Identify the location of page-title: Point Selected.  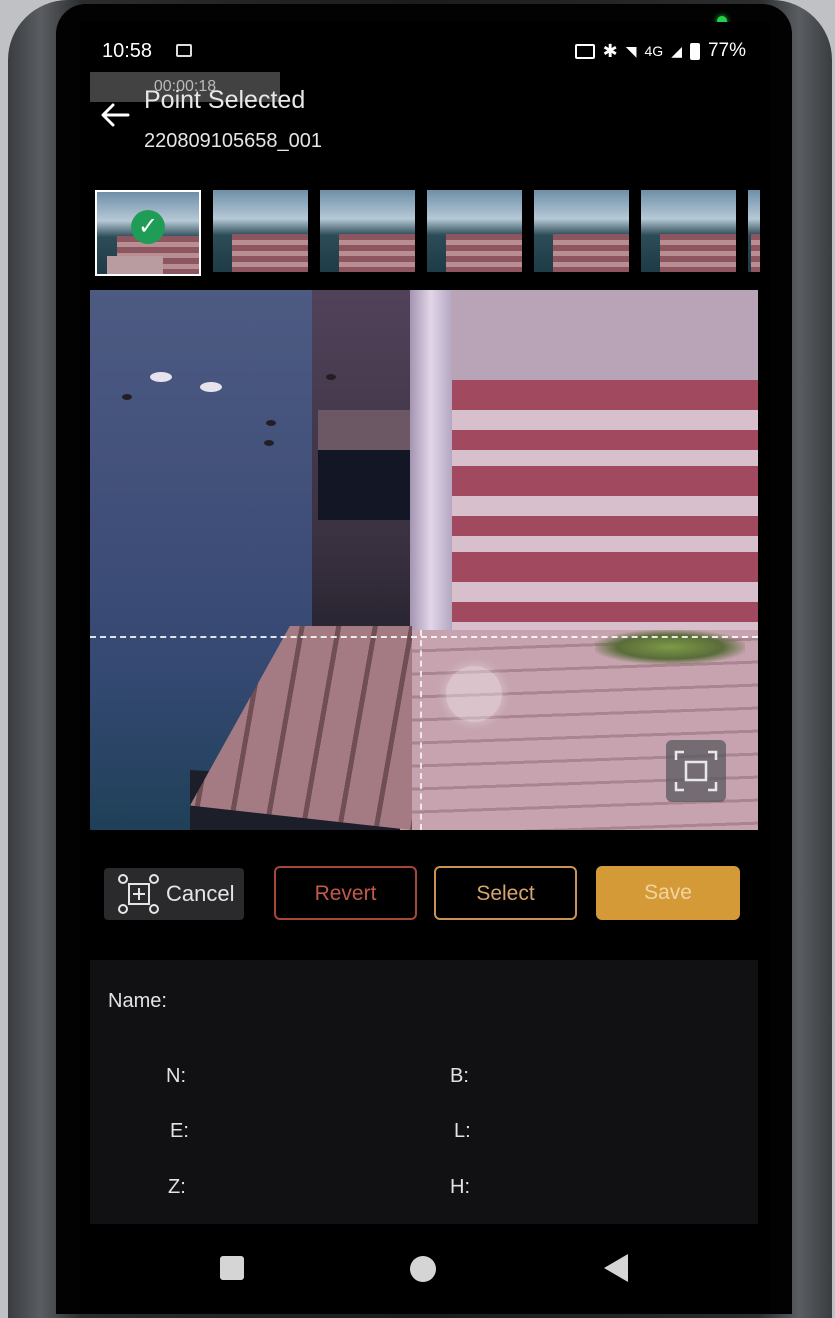
(225, 100).